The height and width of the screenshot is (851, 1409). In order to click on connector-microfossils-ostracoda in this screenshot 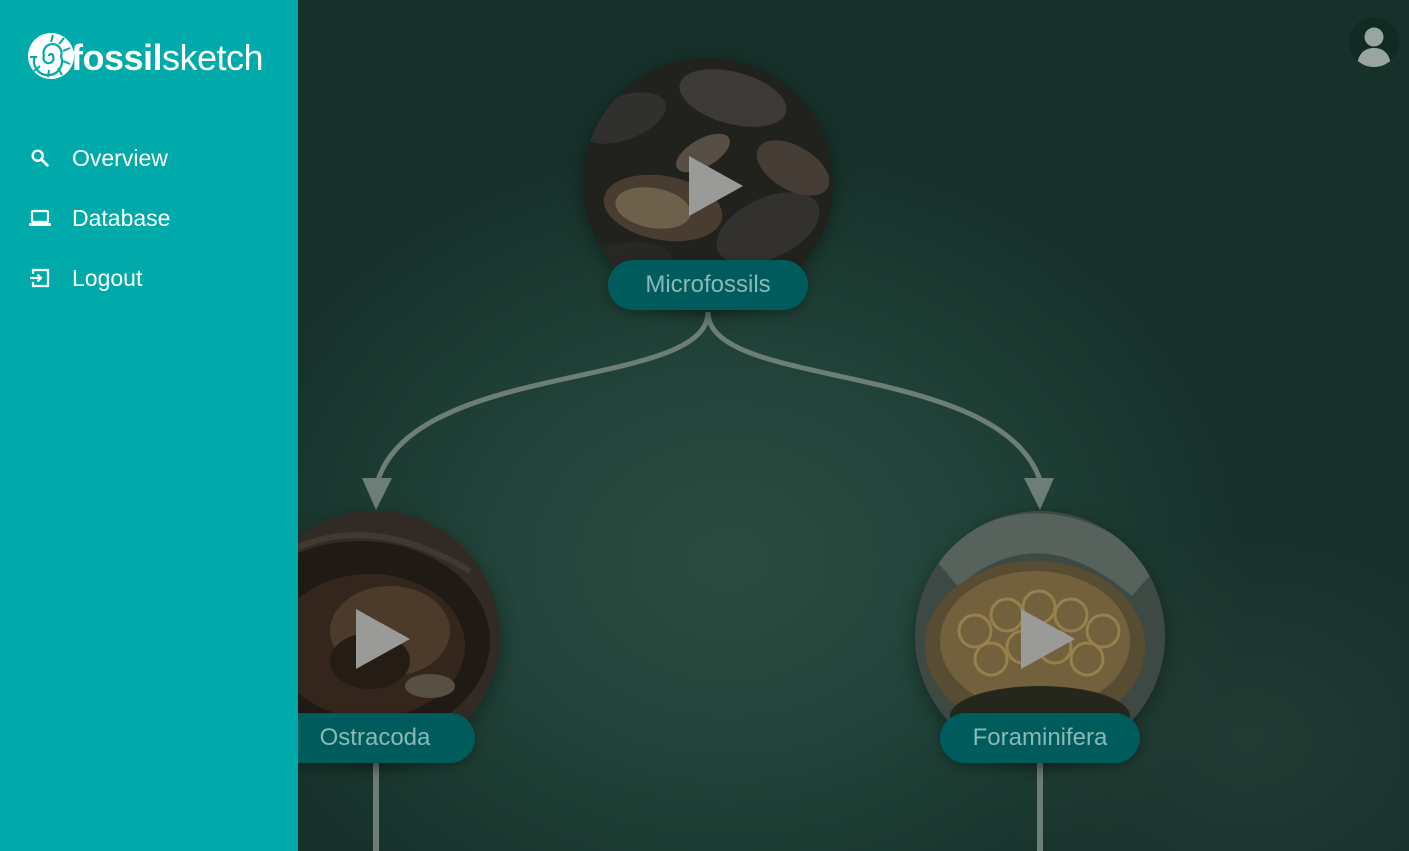, I will do `click(543, 396)`.